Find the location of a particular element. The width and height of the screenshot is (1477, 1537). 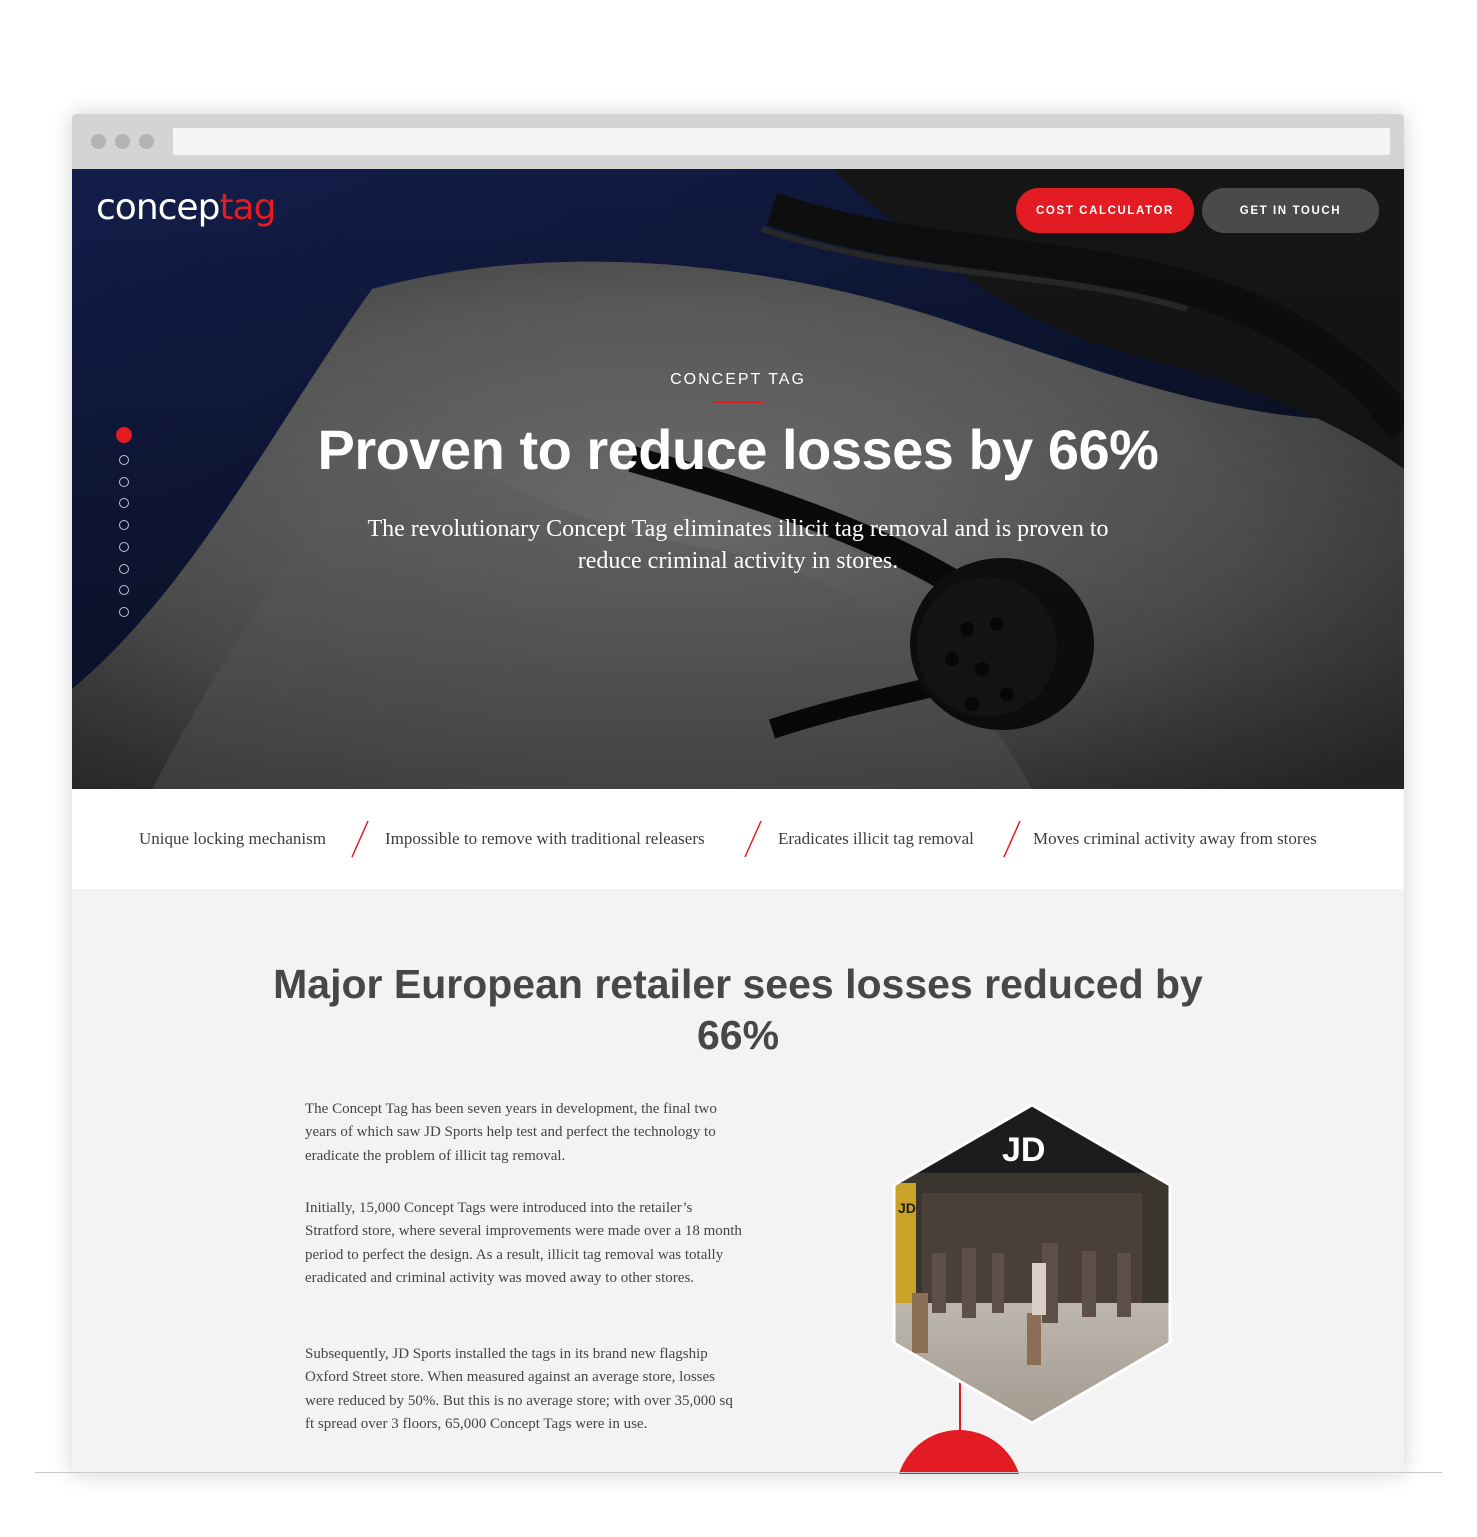

page-bottom-rule is located at coordinates (738, 1472).